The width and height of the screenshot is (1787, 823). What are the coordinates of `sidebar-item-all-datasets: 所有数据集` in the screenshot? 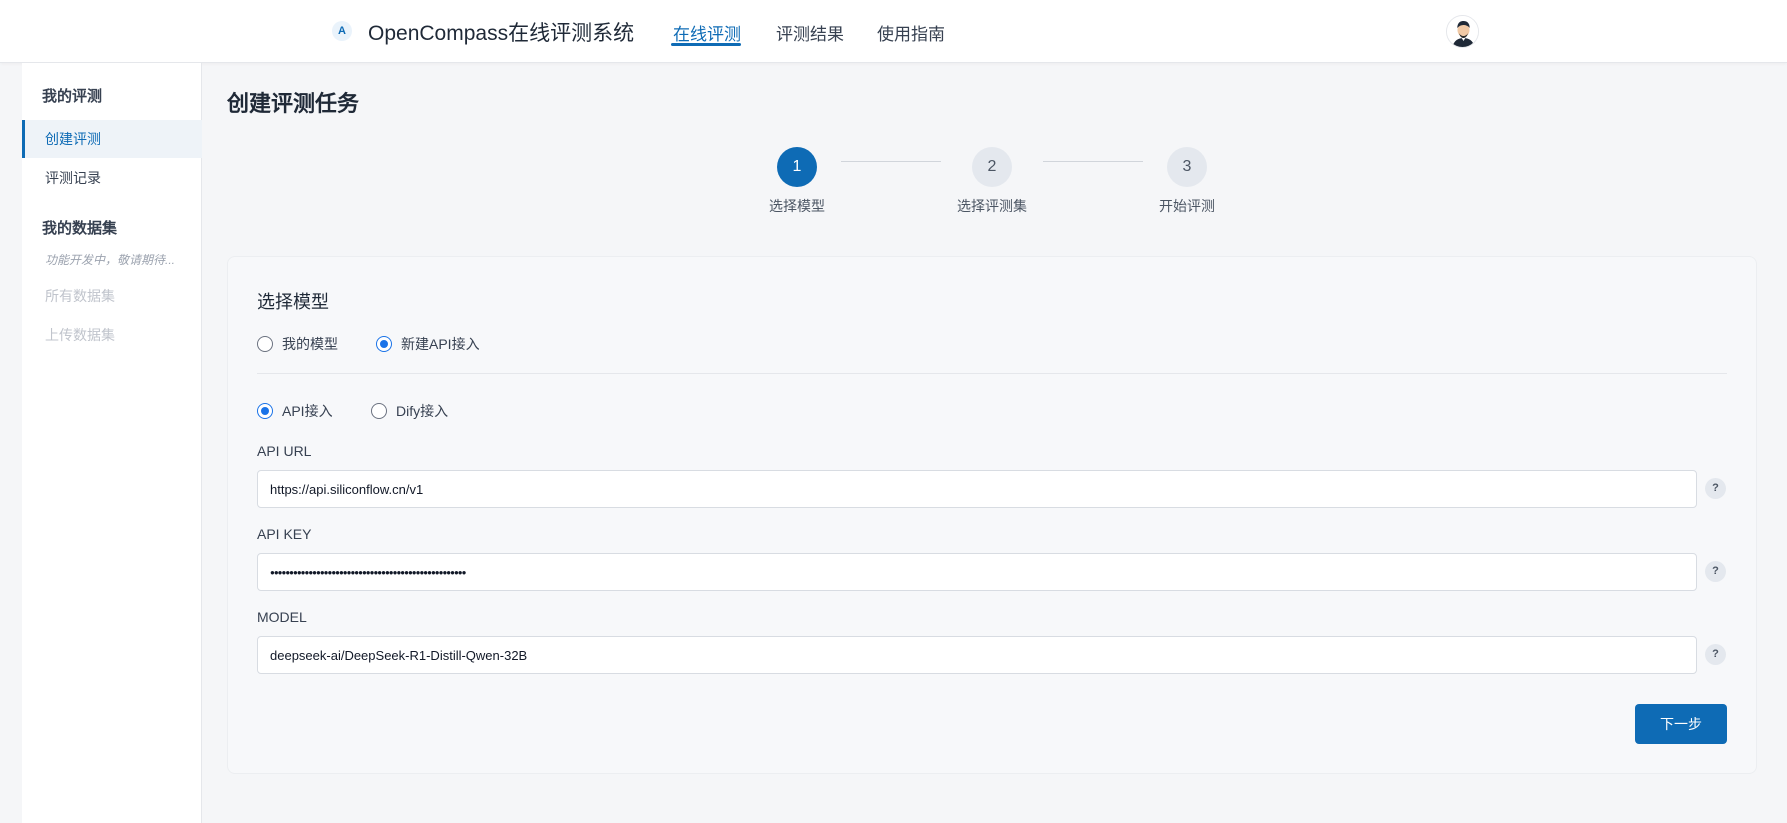 It's located at (80, 296).